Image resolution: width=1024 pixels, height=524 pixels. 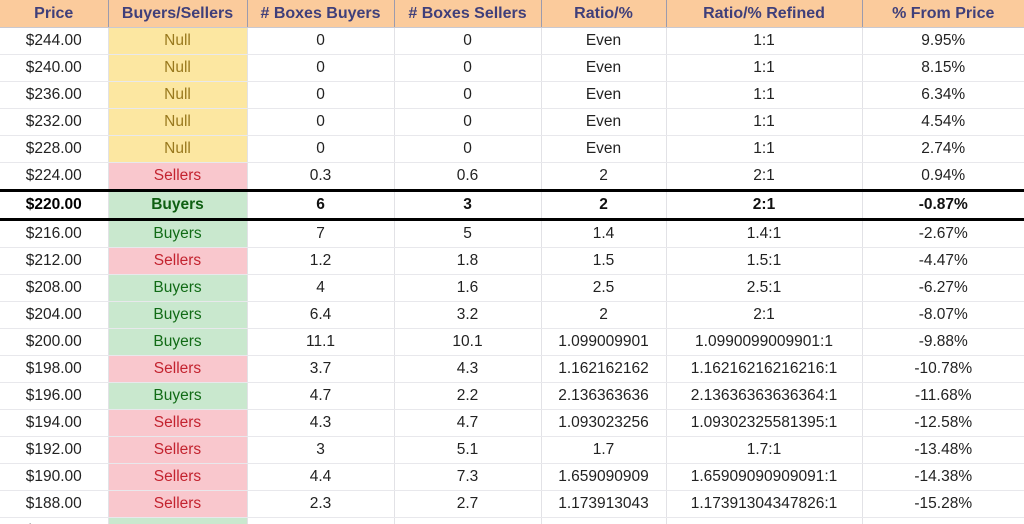 What do you see at coordinates (321, 369) in the screenshot?
I see `cell-boxes_buy: 3.7` at bounding box center [321, 369].